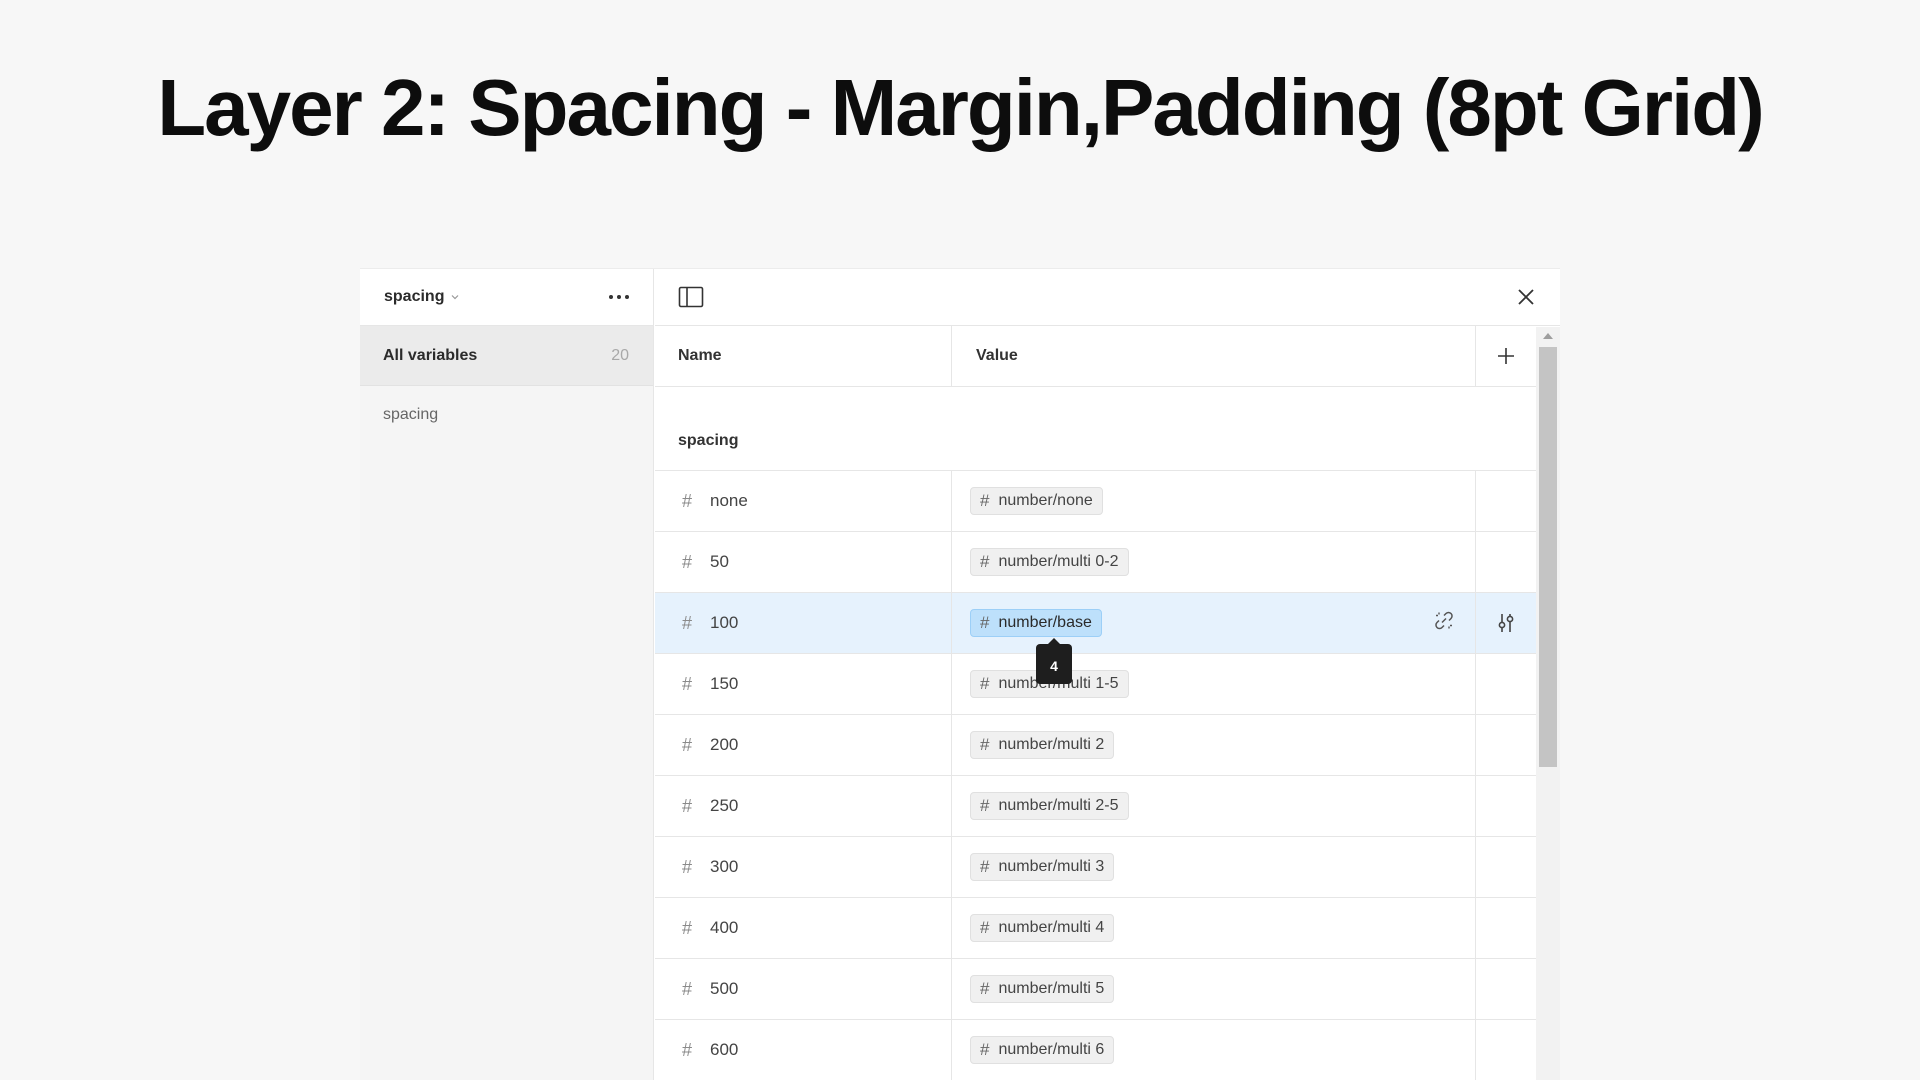 This screenshot has height=1080, width=1920. I want to click on sidebar-item-spacing: spacing, so click(506, 415).